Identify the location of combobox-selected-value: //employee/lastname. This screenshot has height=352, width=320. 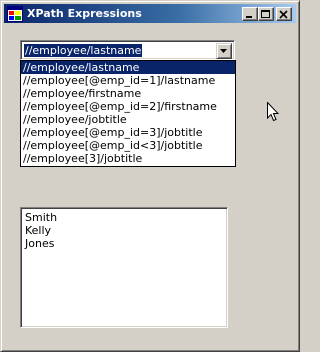
(83, 50).